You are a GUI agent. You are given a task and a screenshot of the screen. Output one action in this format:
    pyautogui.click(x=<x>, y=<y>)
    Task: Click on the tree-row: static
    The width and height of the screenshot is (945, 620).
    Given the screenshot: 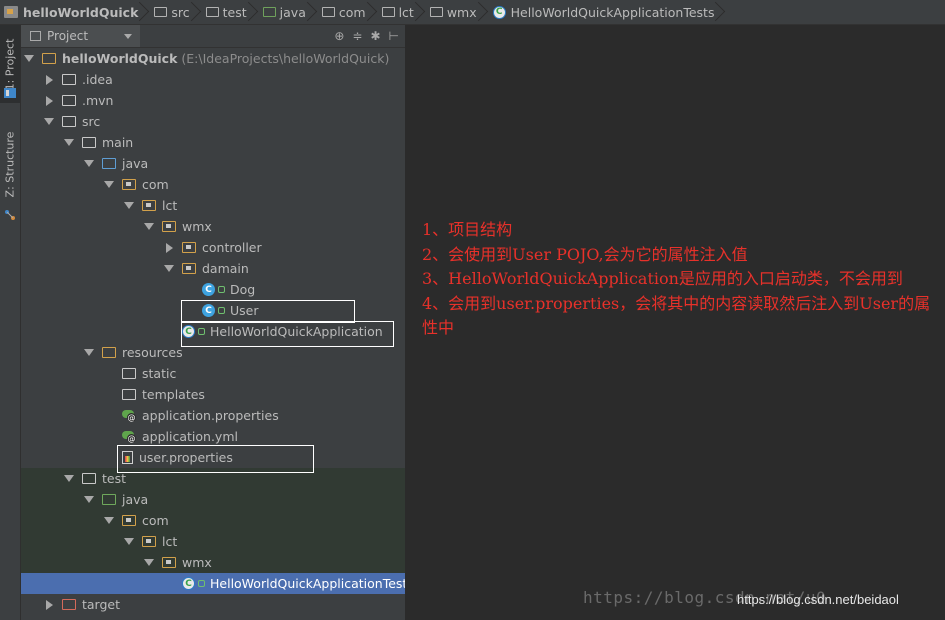 What is the action you would take?
    pyautogui.click(x=213, y=373)
    